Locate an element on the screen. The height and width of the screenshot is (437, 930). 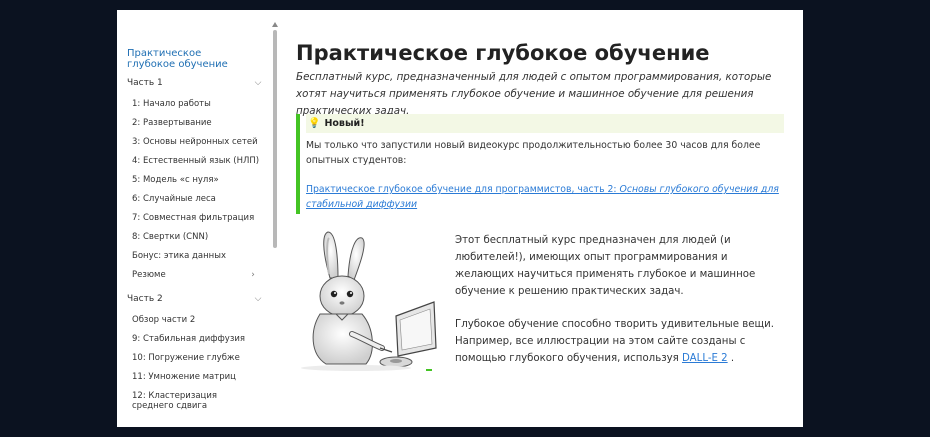
sidebar-part-1-label: Часть 1 is located at coordinates (145, 83).